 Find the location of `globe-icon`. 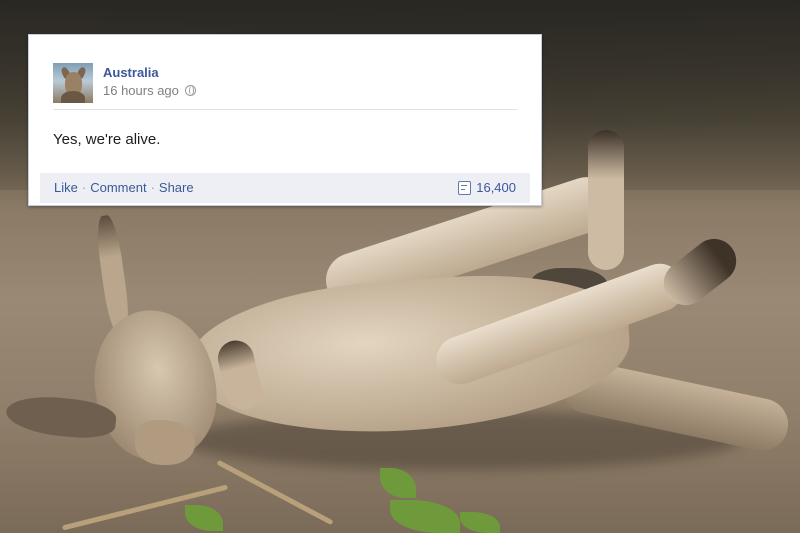

globe-icon is located at coordinates (190, 90).